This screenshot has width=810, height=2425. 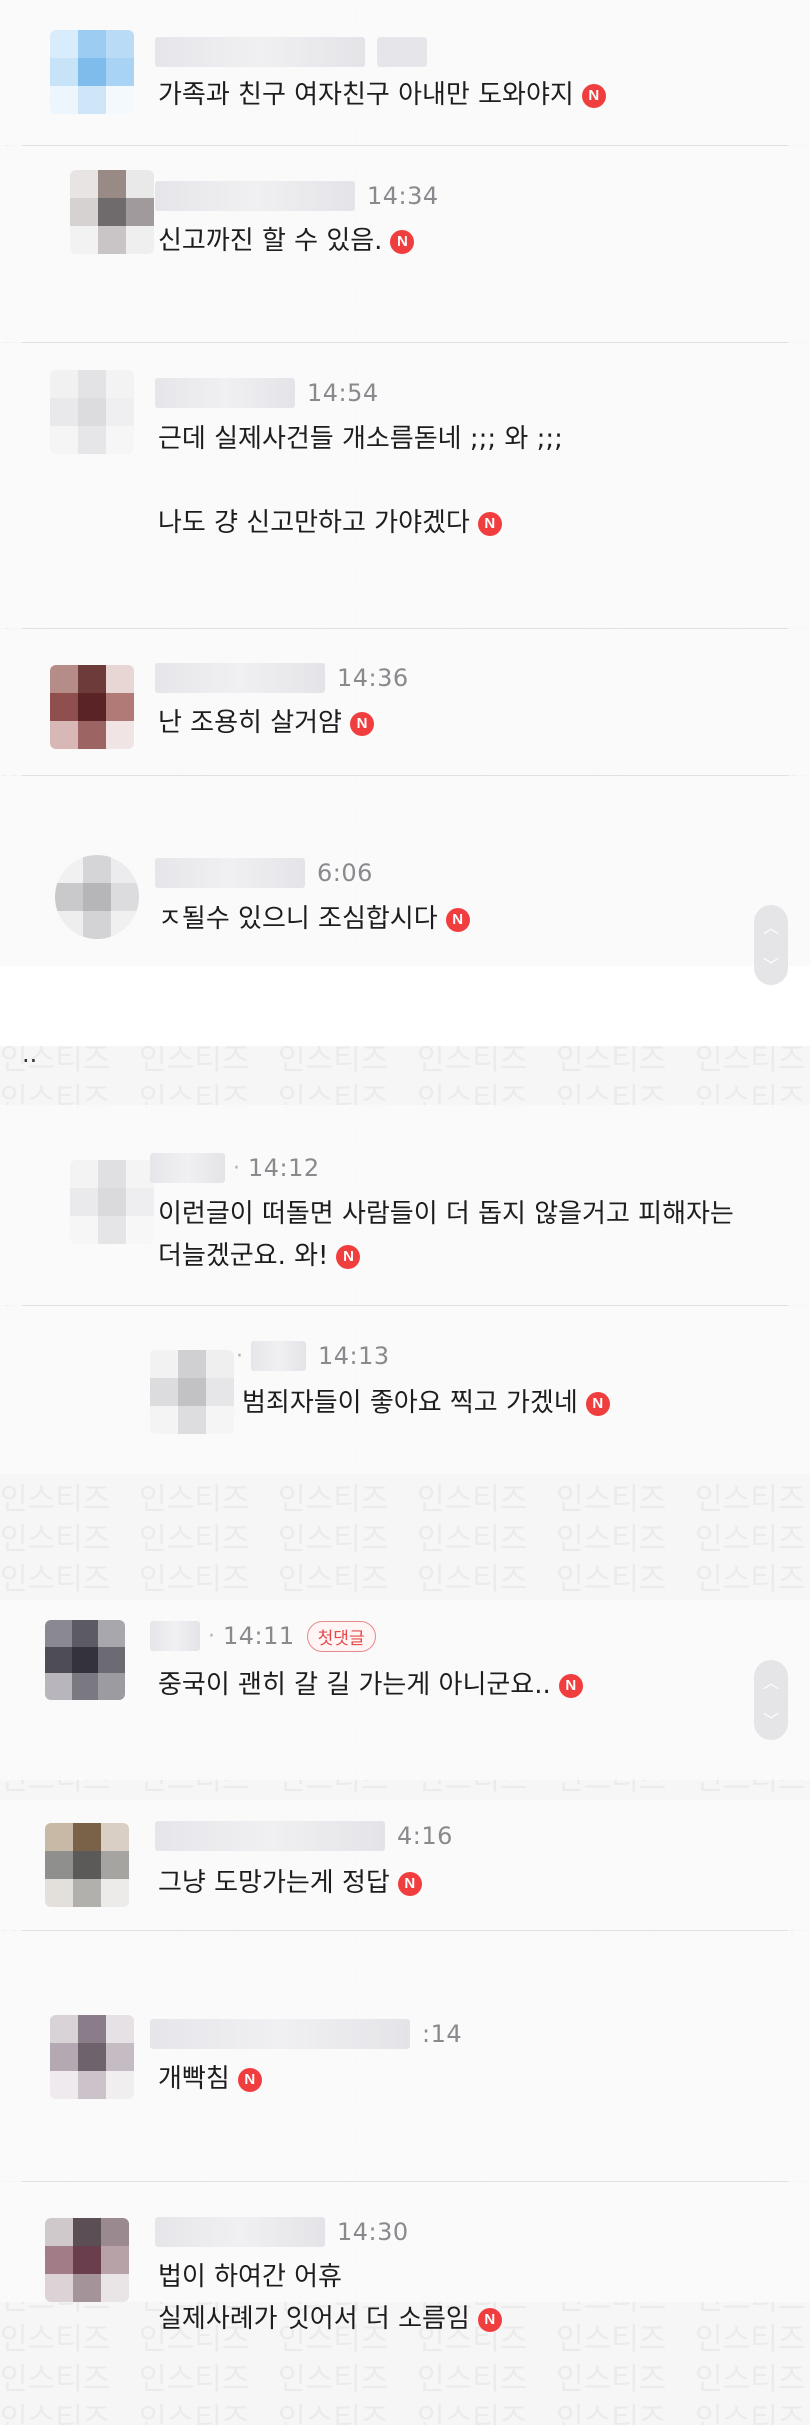 I want to click on comment-time: 14:11, so click(x=259, y=1636).